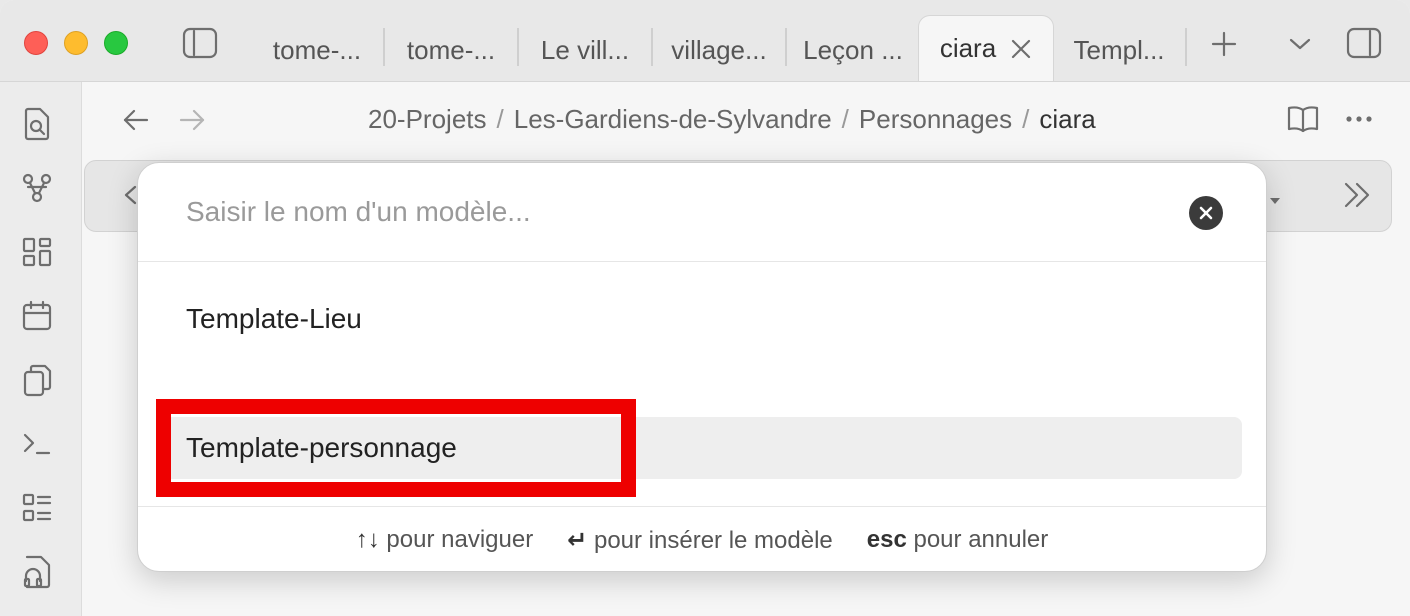 Image resolution: width=1410 pixels, height=616 pixels. I want to click on hint-key: ↵, so click(577, 540).